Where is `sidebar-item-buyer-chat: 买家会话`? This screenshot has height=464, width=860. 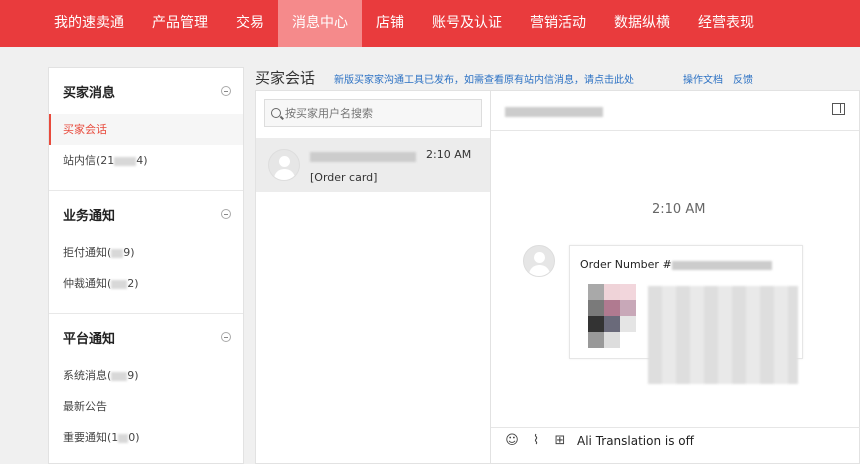 sidebar-item-buyer-chat: 买家会话 is located at coordinates (146, 129).